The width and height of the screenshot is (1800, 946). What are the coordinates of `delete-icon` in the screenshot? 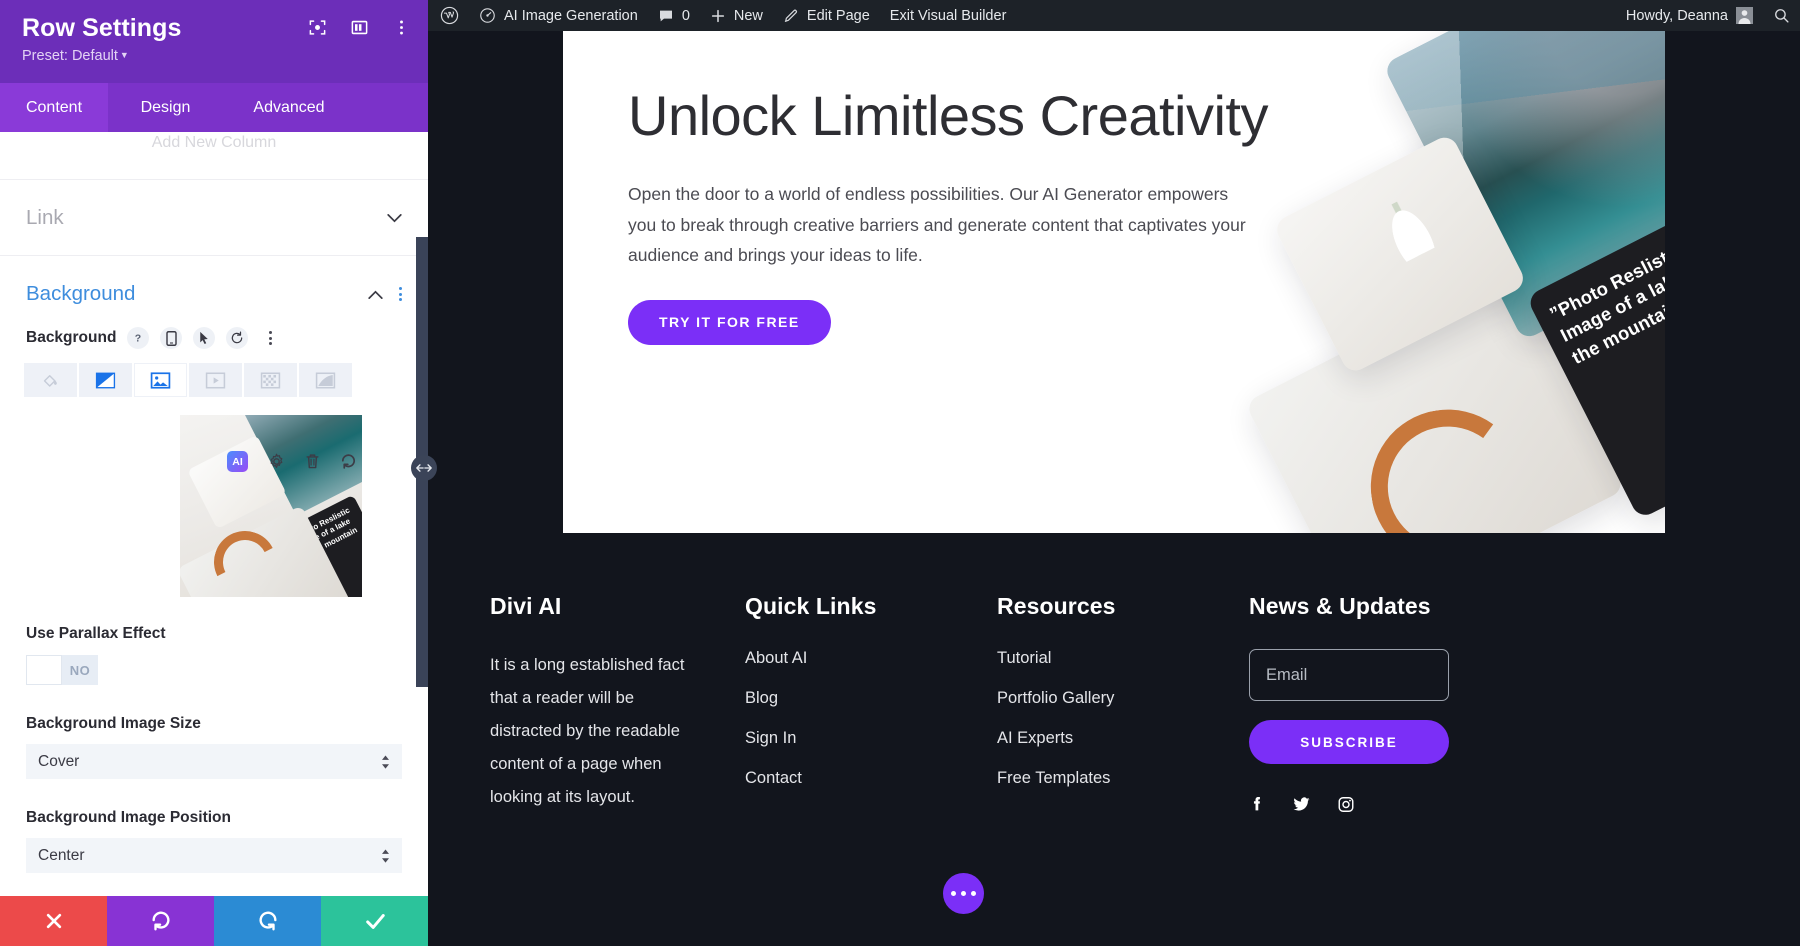 It's located at (312, 461).